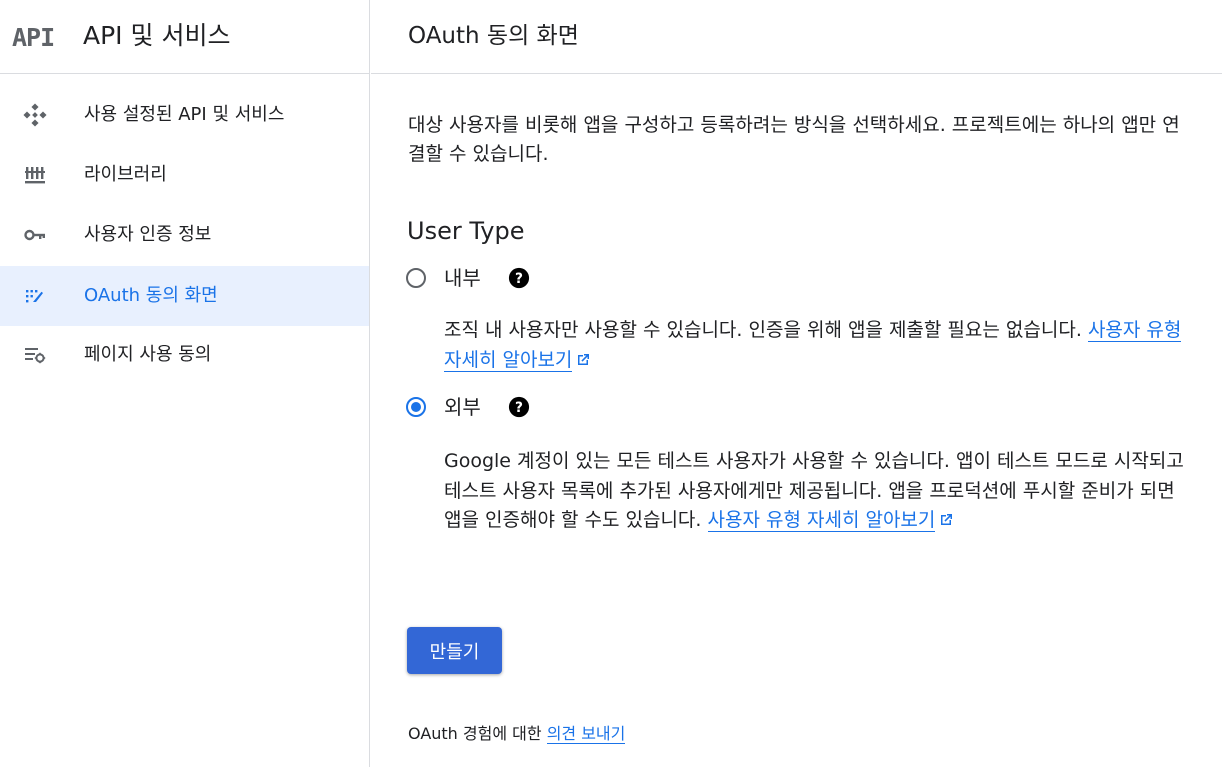 This screenshot has width=1222, height=767. I want to click on feedback-text: OAuth 경험에 대한, so click(475, 733).